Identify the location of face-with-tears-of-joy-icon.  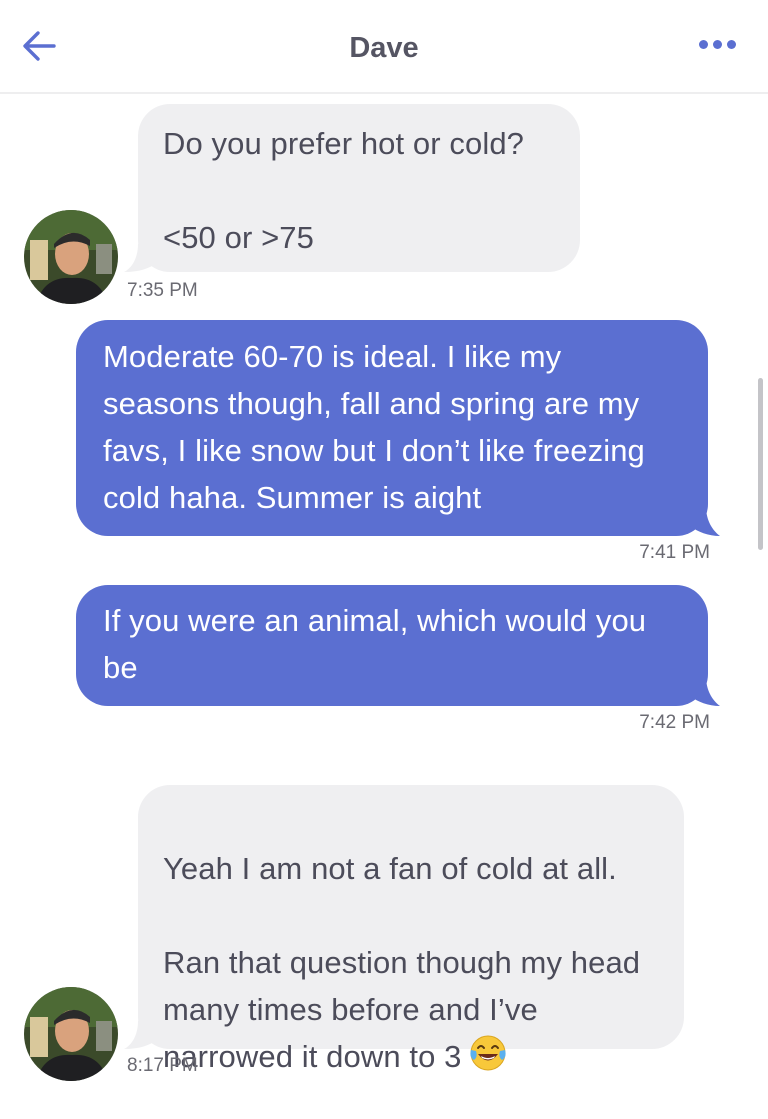
(487, 1053).